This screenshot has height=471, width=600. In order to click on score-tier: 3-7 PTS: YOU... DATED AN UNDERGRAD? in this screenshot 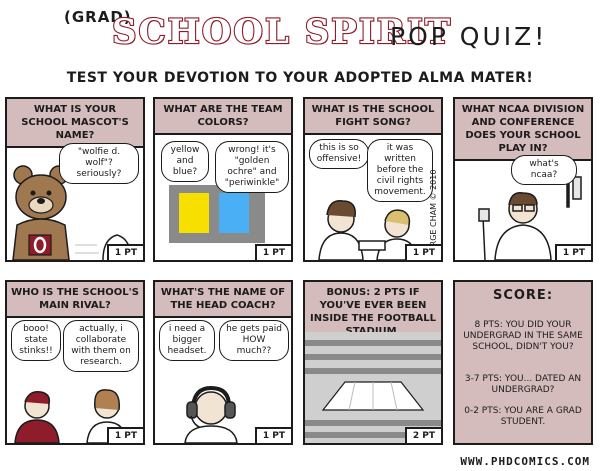, I will do `click(523, 384)`.